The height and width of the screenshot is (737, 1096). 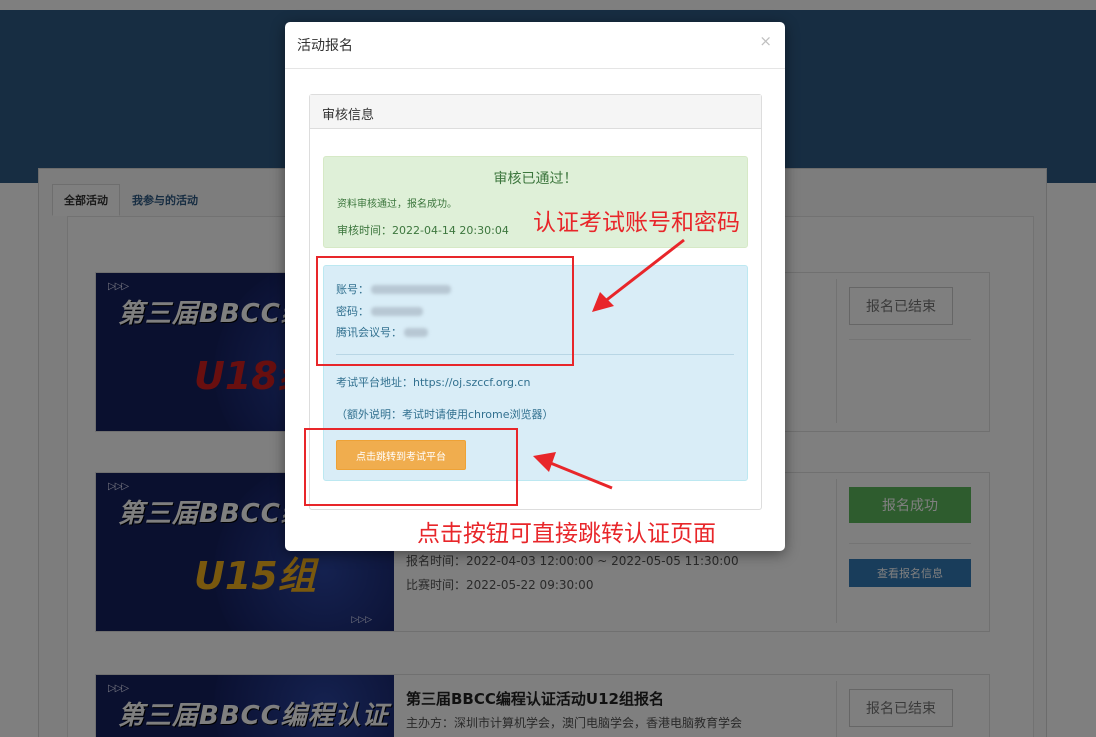 I want to click on annotation-box-button, so click(x=411, y=467).